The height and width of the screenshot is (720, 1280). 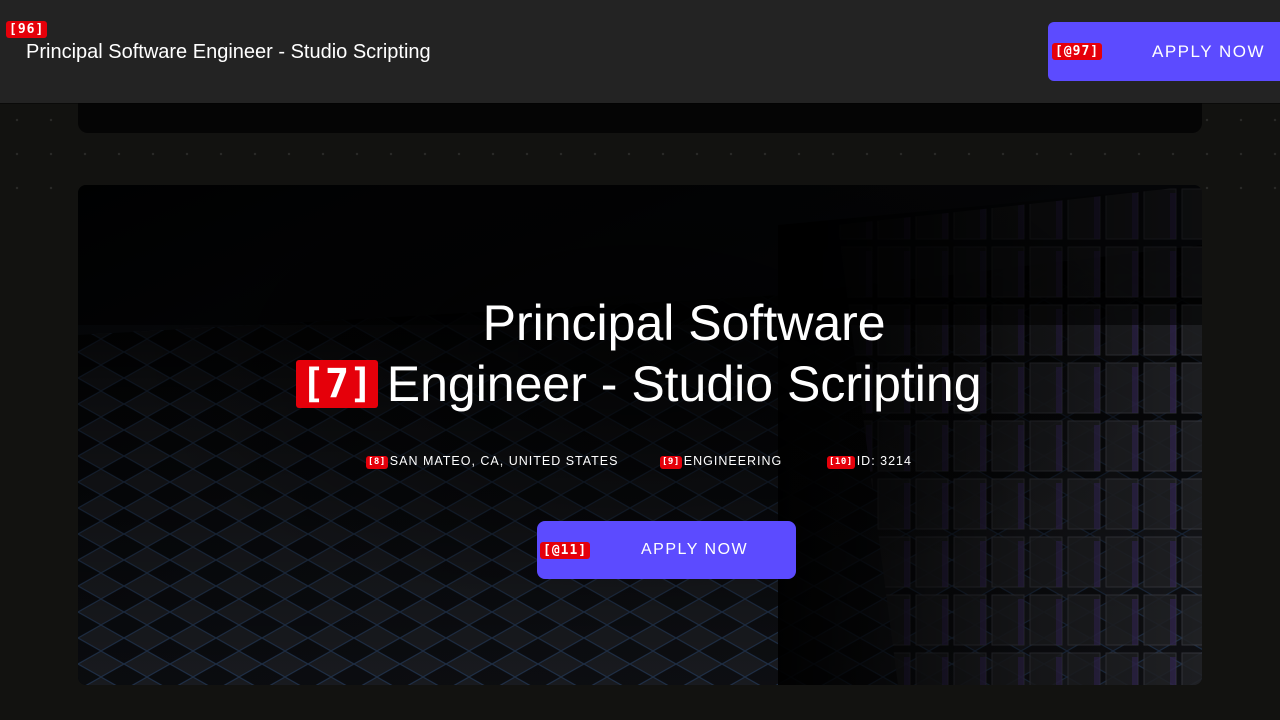 I want to click on element-marker: [8], so click(x=377, y=462).